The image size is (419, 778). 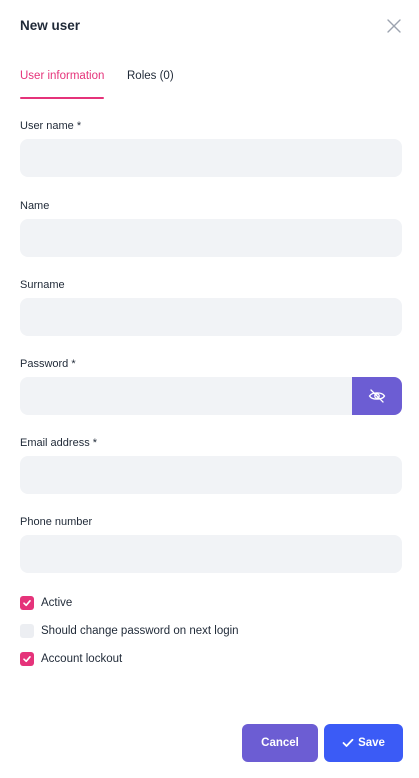 I want to click on close-icon, so click(x=394, y=26).